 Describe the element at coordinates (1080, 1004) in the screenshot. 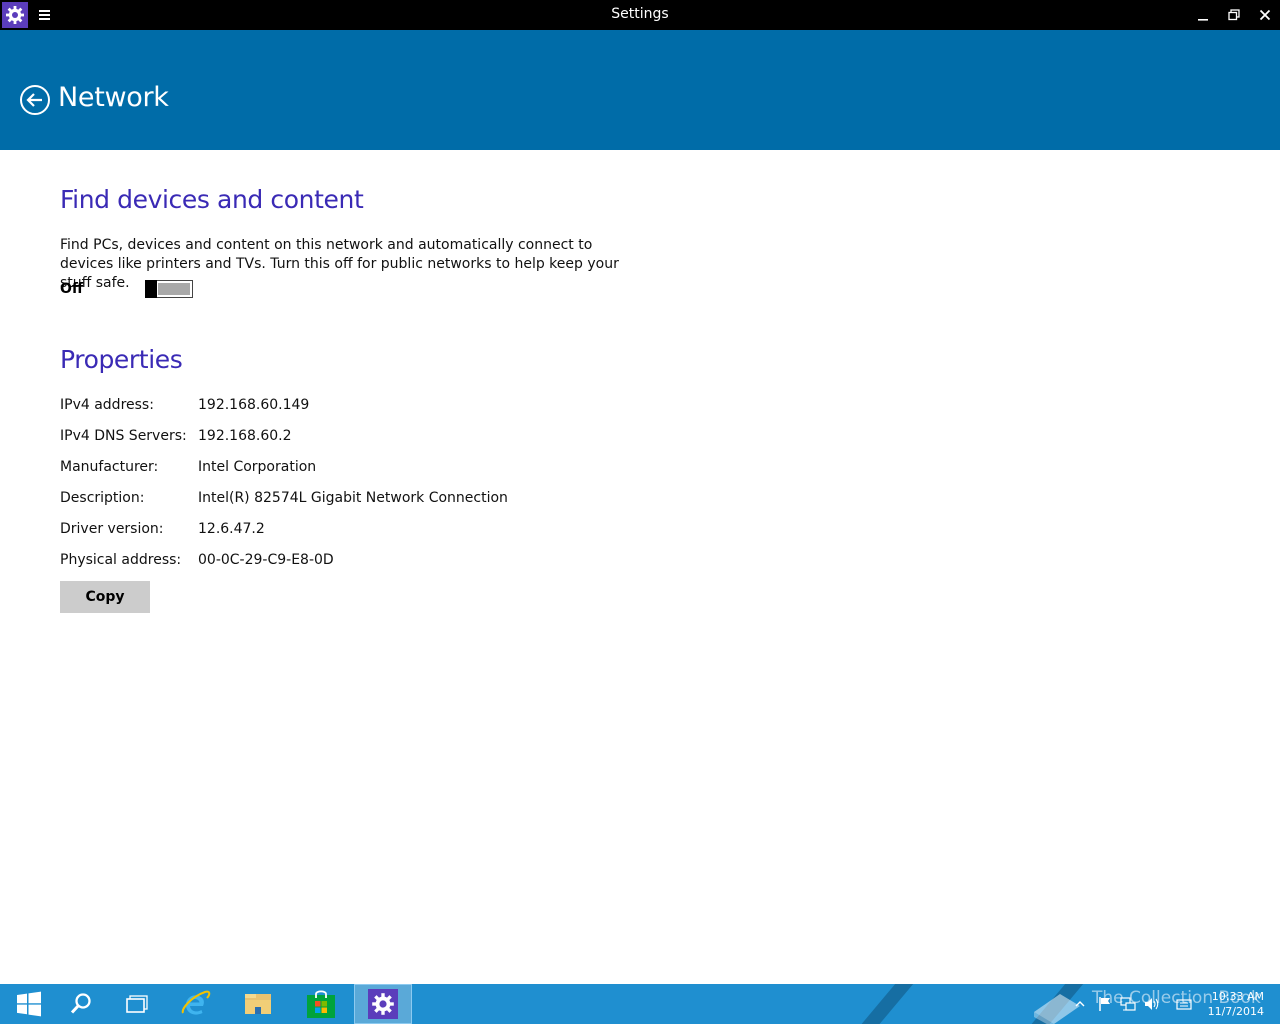

I see `show-hidden-icons-icon` at that location.